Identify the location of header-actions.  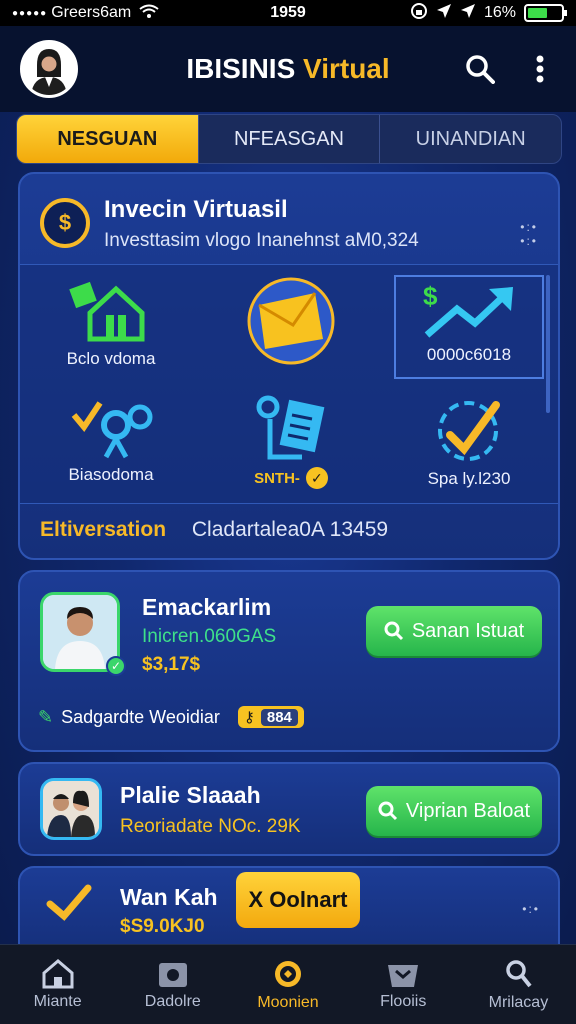
(510, 69).